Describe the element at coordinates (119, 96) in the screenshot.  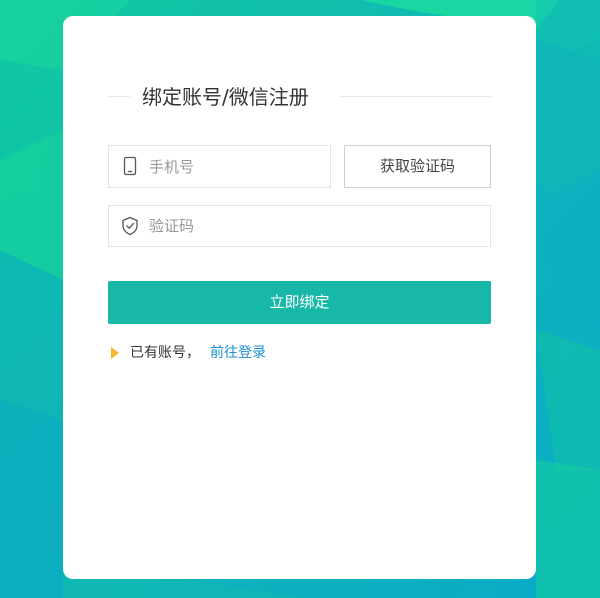
I see `title-divider-left` at that location.